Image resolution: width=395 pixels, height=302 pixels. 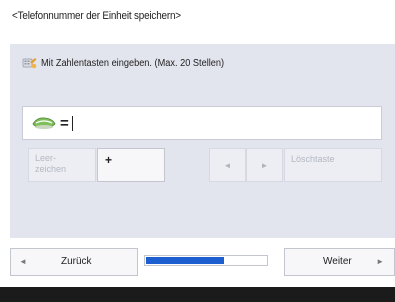 What do you see at coordinates (380, 261) in the screenshot?
I see `next-arrow-icon: ►` at bounding box center [380, 261].